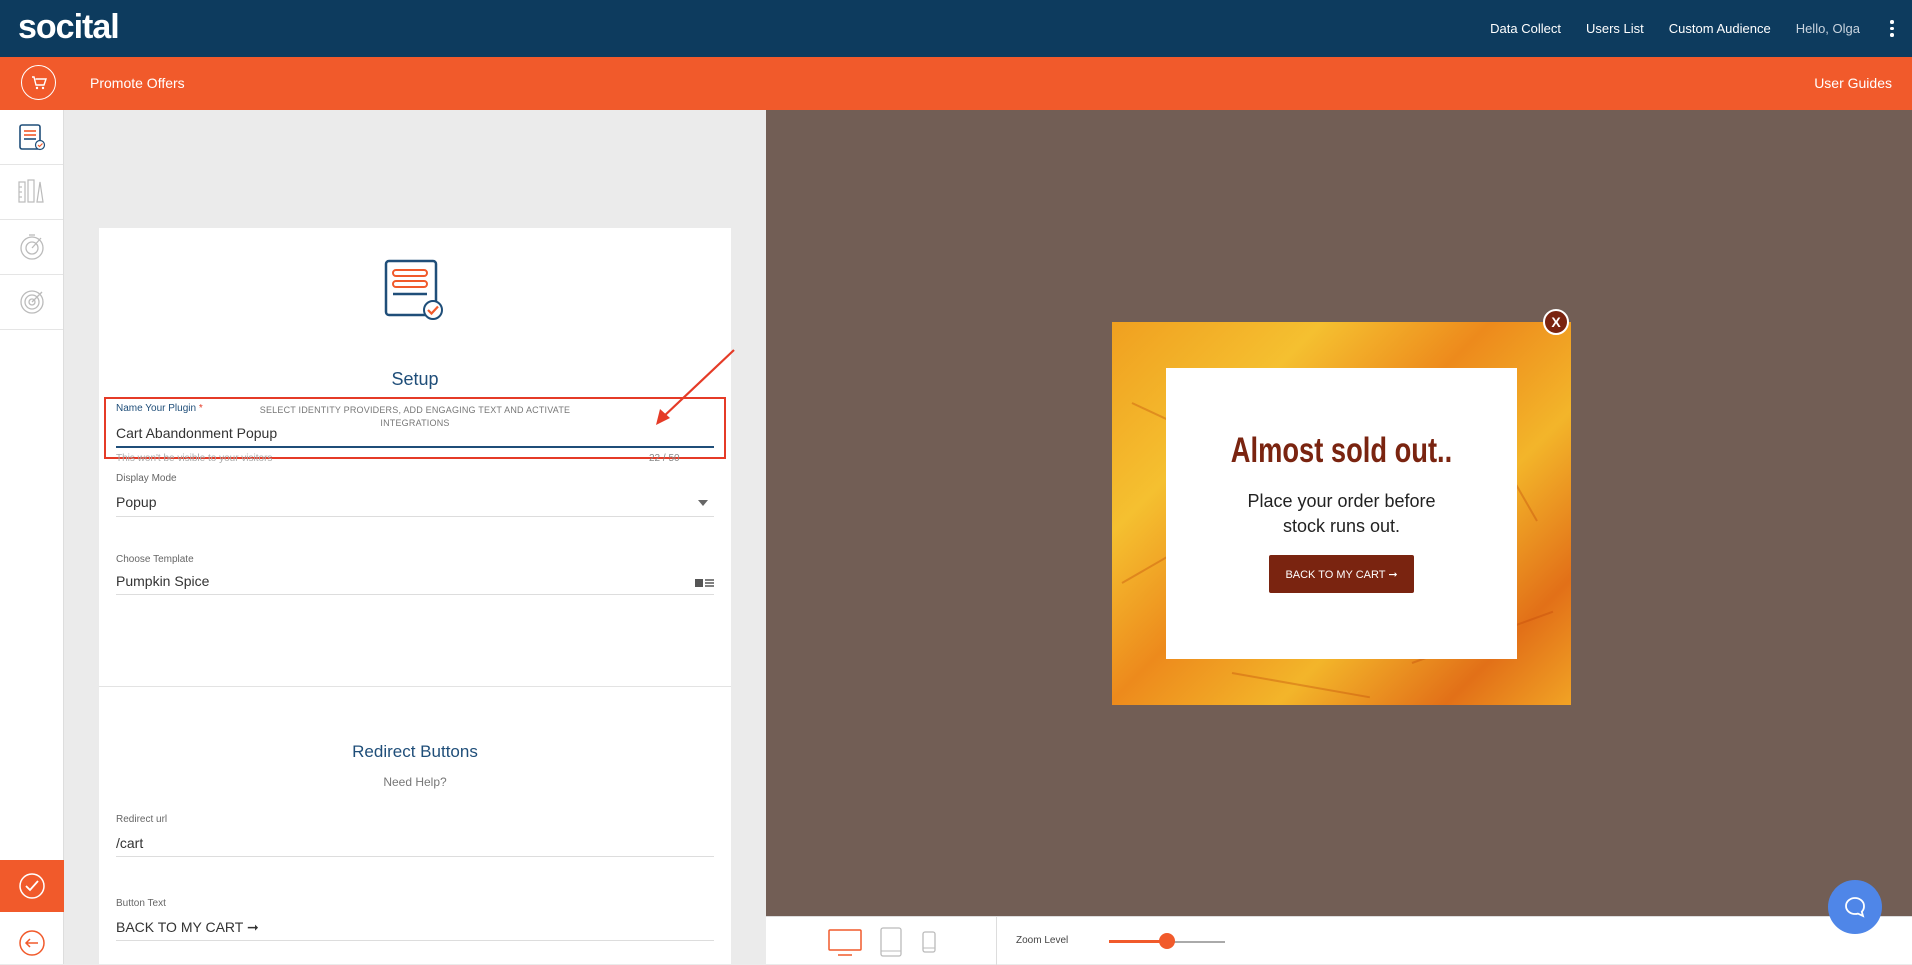 The image size is (1912, 965). Describe the element at coordinates (705, 583) in the screenshot. I see `template-gallery-icon` at that location.